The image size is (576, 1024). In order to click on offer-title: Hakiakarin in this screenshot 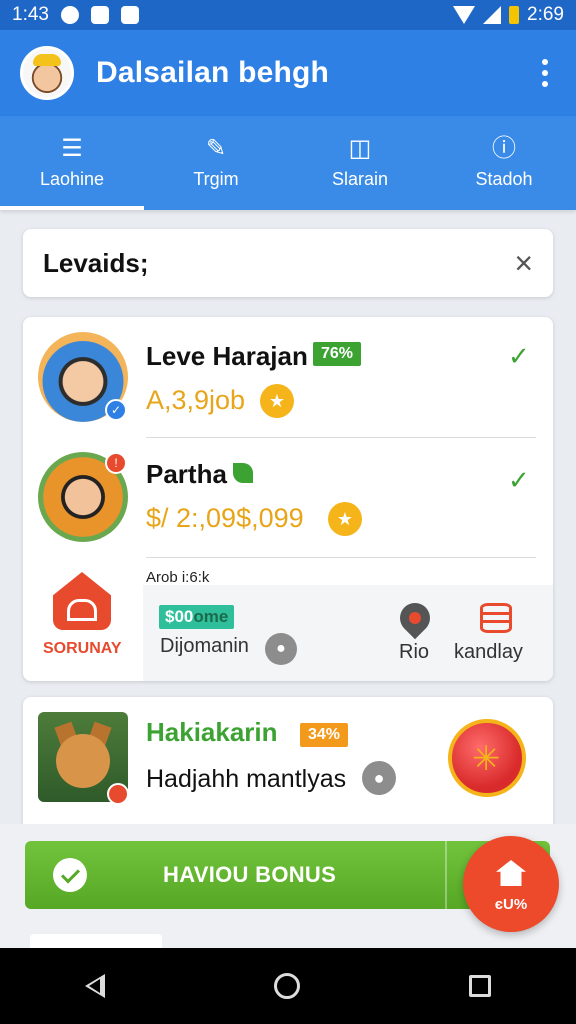, I will do `click(212, 732)`.